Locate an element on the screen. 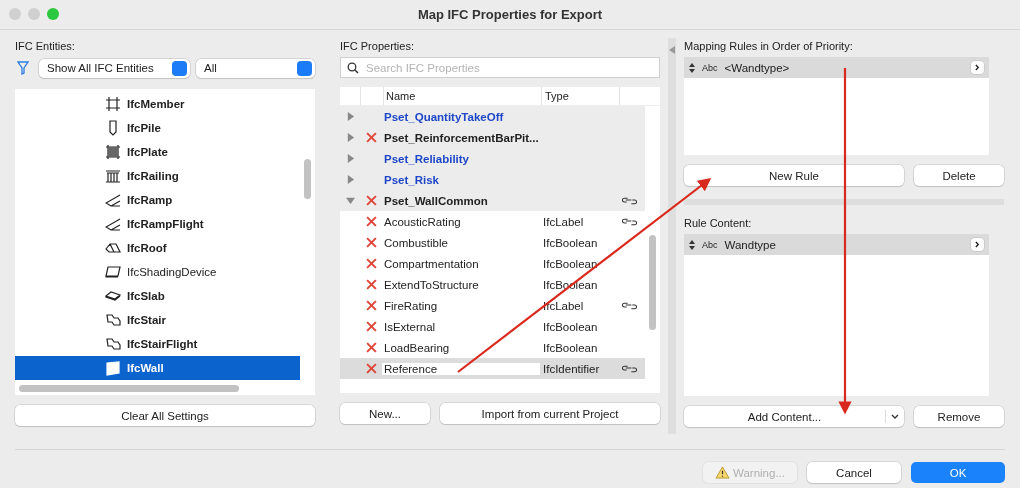 The height and width of the screenshot is (488, 1020). rule-name: <Wandtype> is located at coordinates (844, 67).